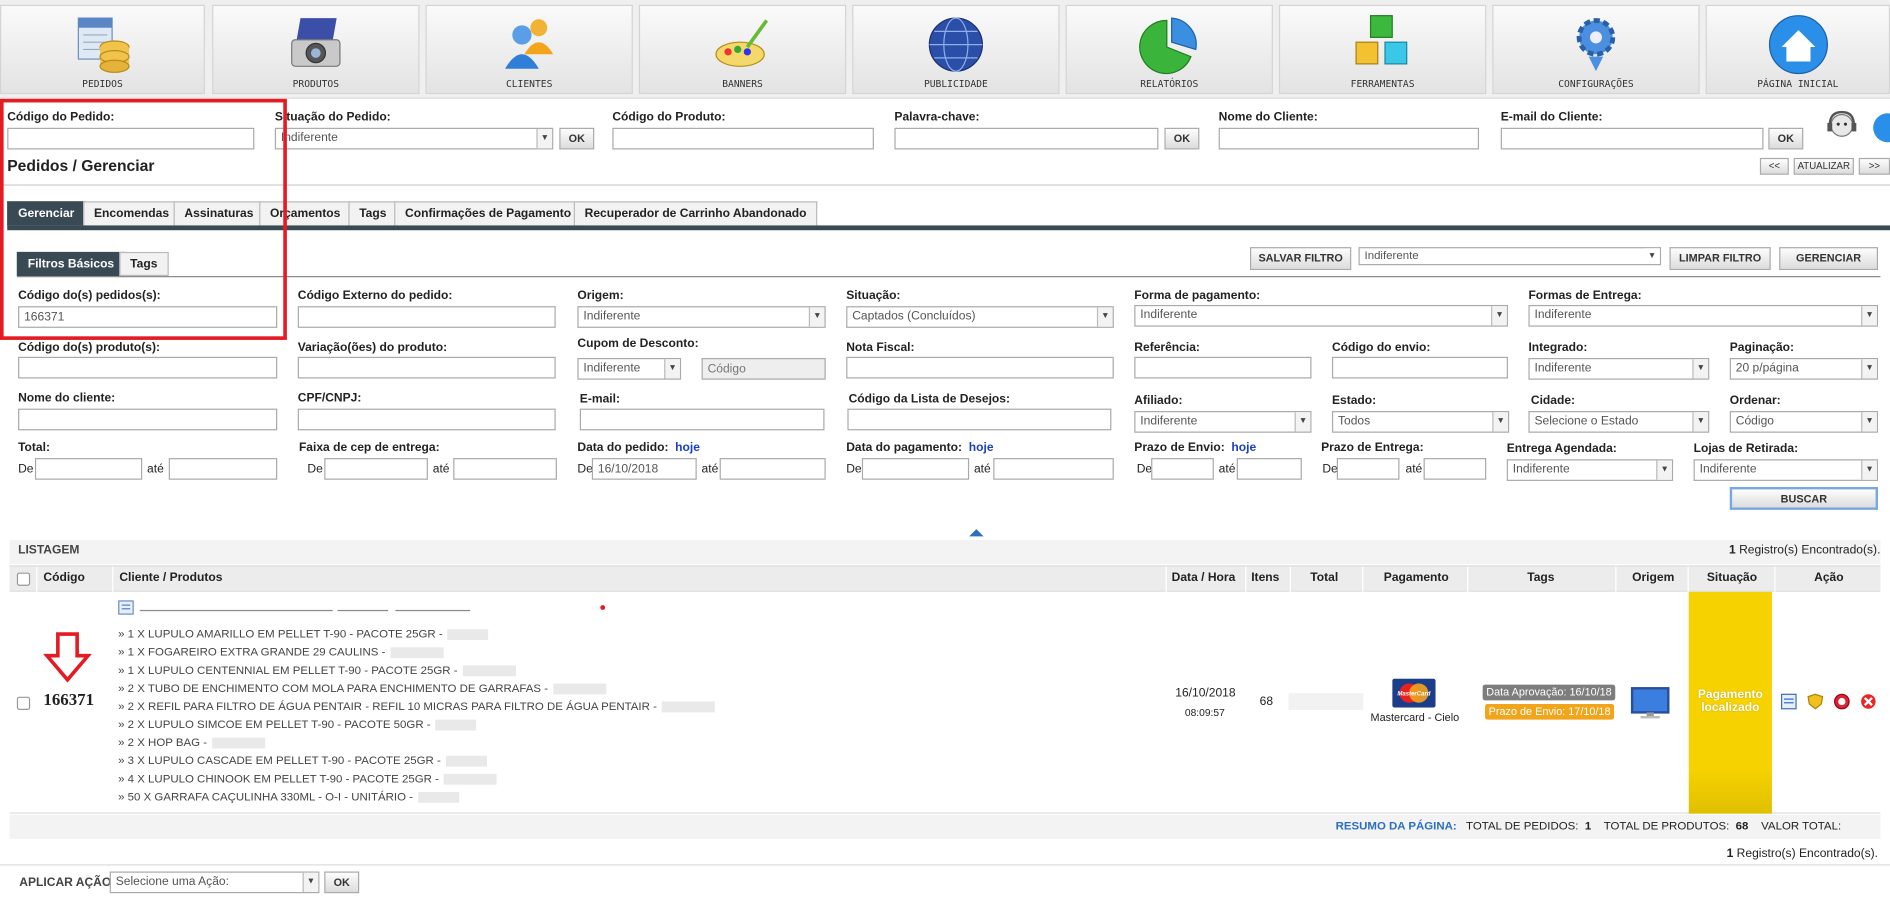 The image size is (1890, 897). I want to click on city-select: Selecione o Estado ▼, so click(1619, 422).